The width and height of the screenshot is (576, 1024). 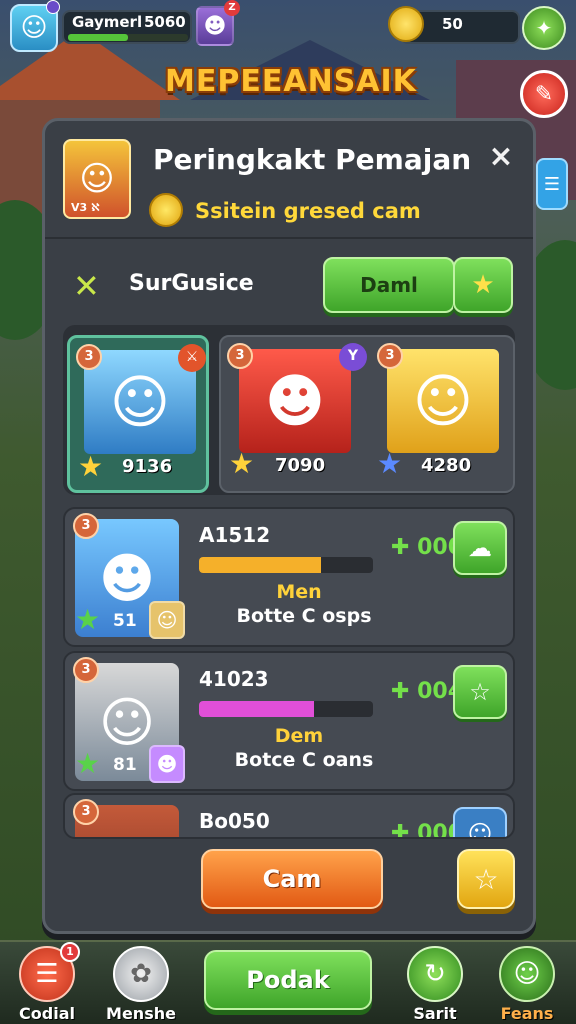 I want to click on side-menu-button: ☰, so click(x=552, y=184).